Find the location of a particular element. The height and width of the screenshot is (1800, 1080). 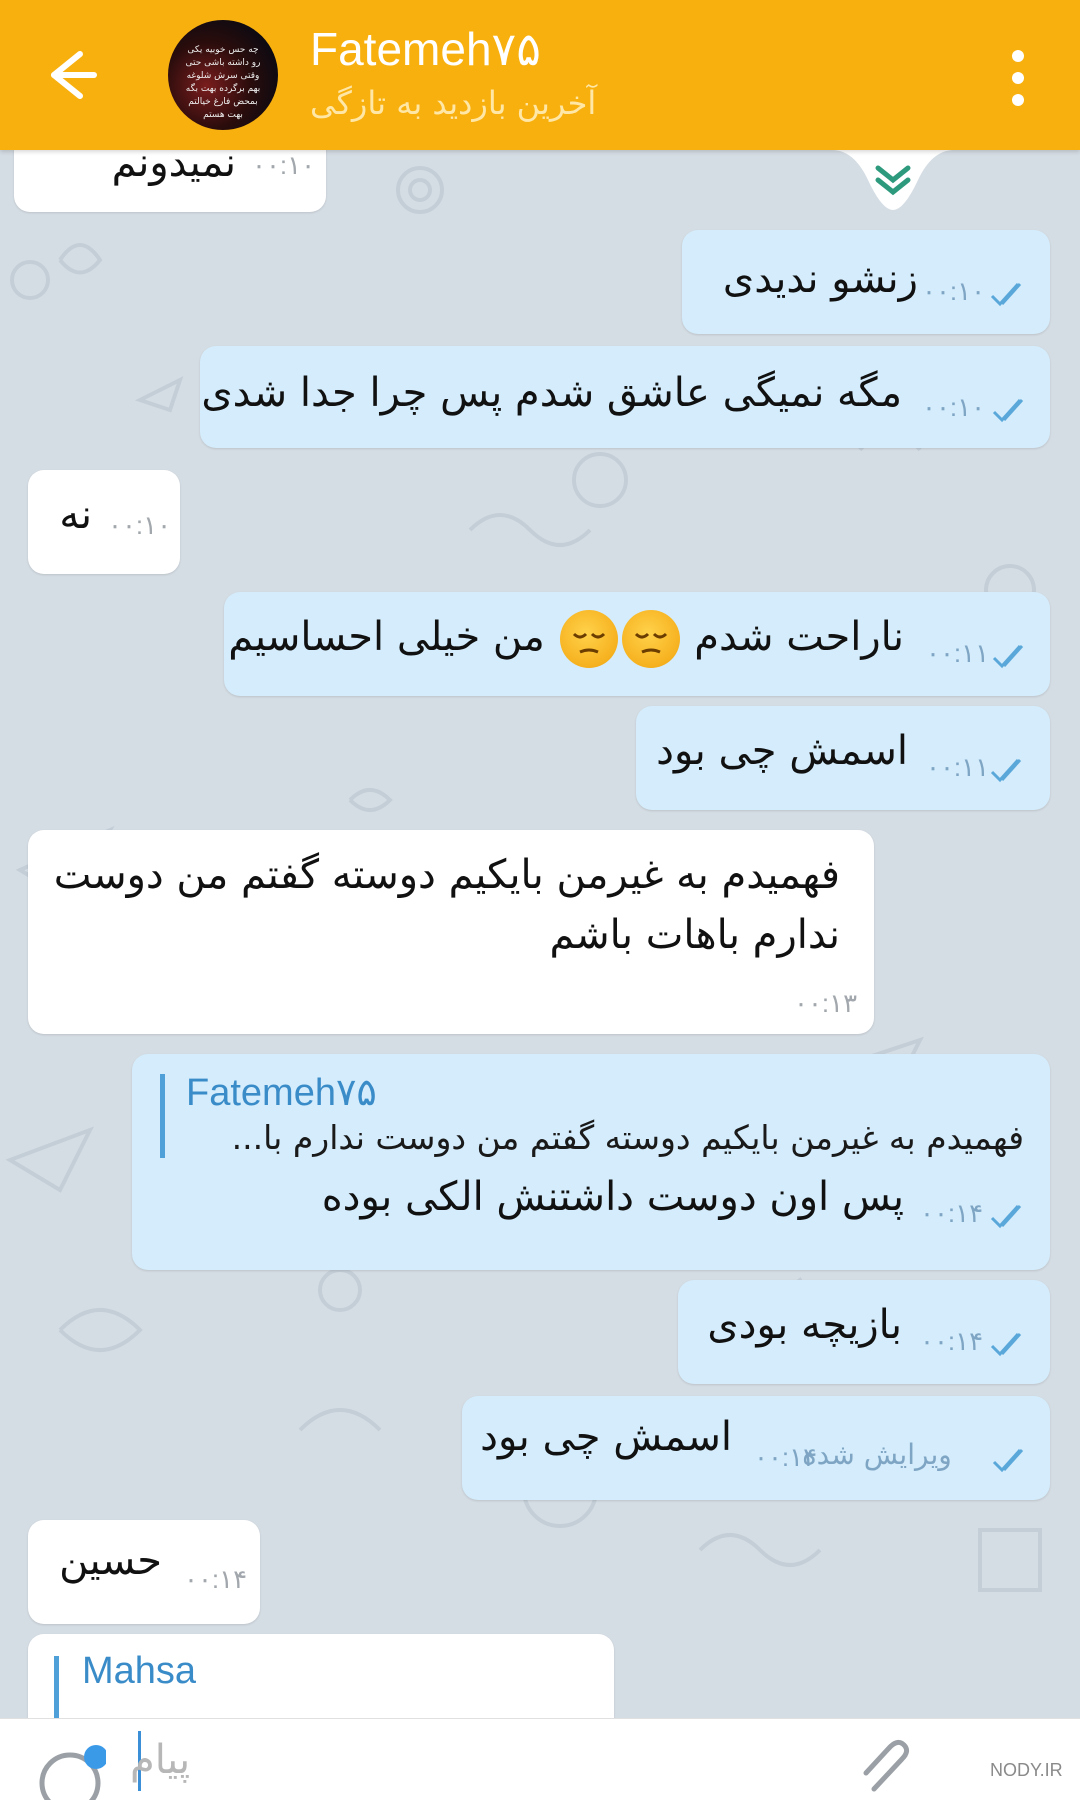

message-outgoing: ناراحت شدم من خیلی احساسیم ۰۰:۱۱ is located at coordinates (637, 644).